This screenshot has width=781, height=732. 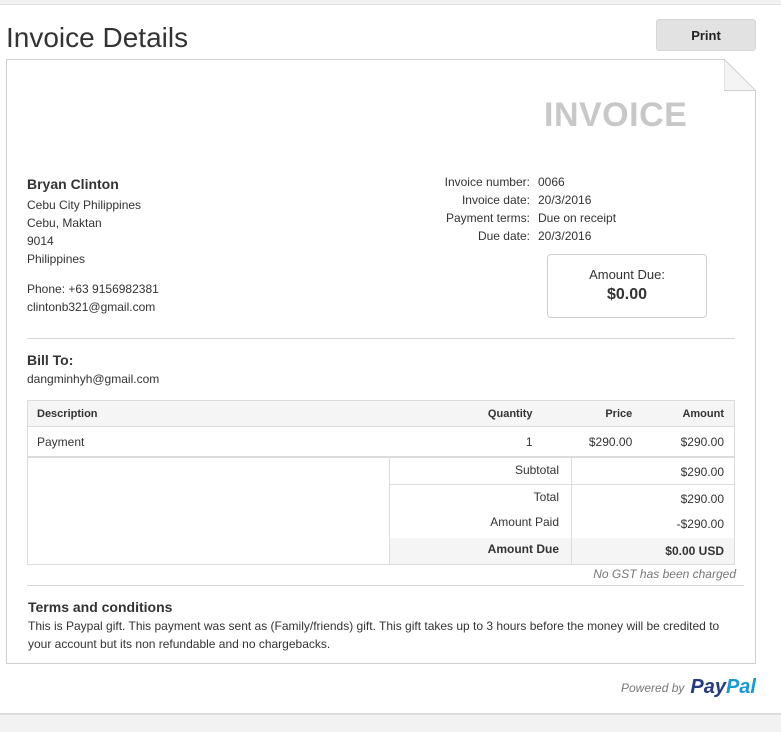 I want to click on meta-label: Invoice number:, so click(x=487, y=182).